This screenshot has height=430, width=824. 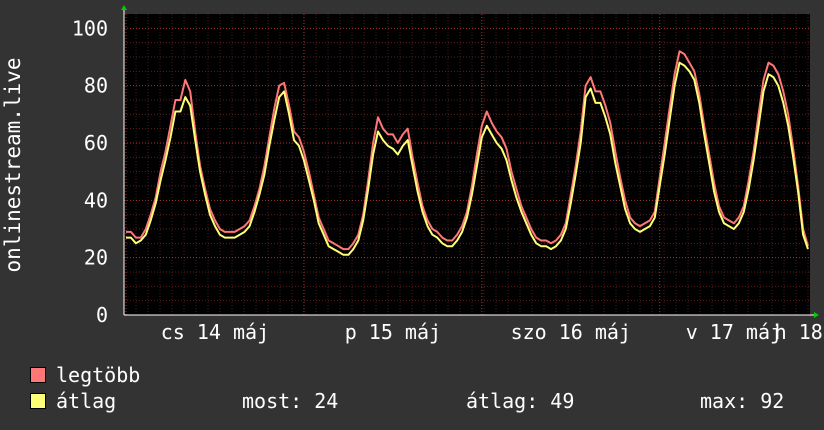 What do you see at coordinates (96, 86) in the screenshot?
I see `y-tick-label: 80` at bounding box center [96, 86].